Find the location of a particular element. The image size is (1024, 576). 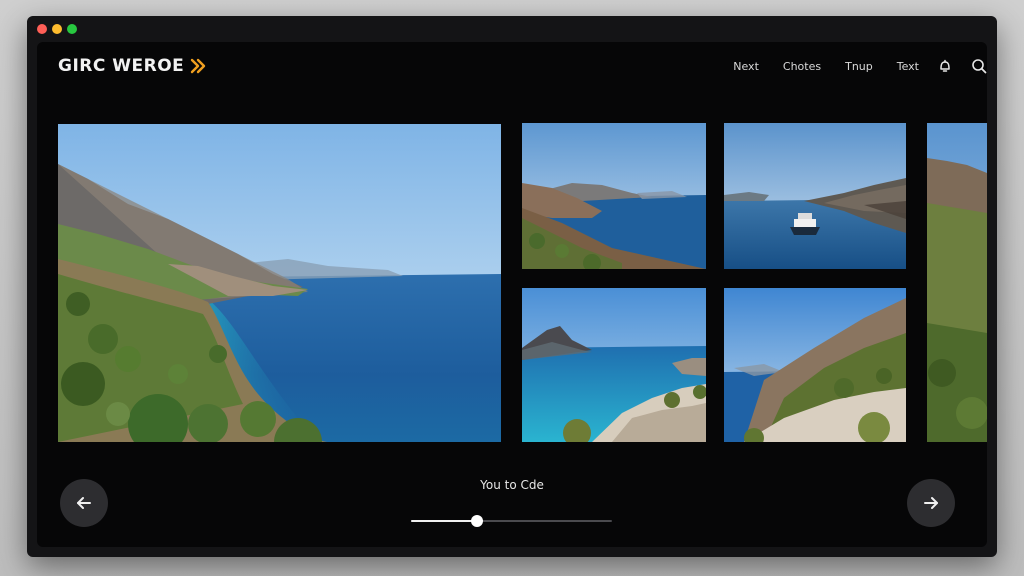

close-window-button is located at coordinates (42, 29).